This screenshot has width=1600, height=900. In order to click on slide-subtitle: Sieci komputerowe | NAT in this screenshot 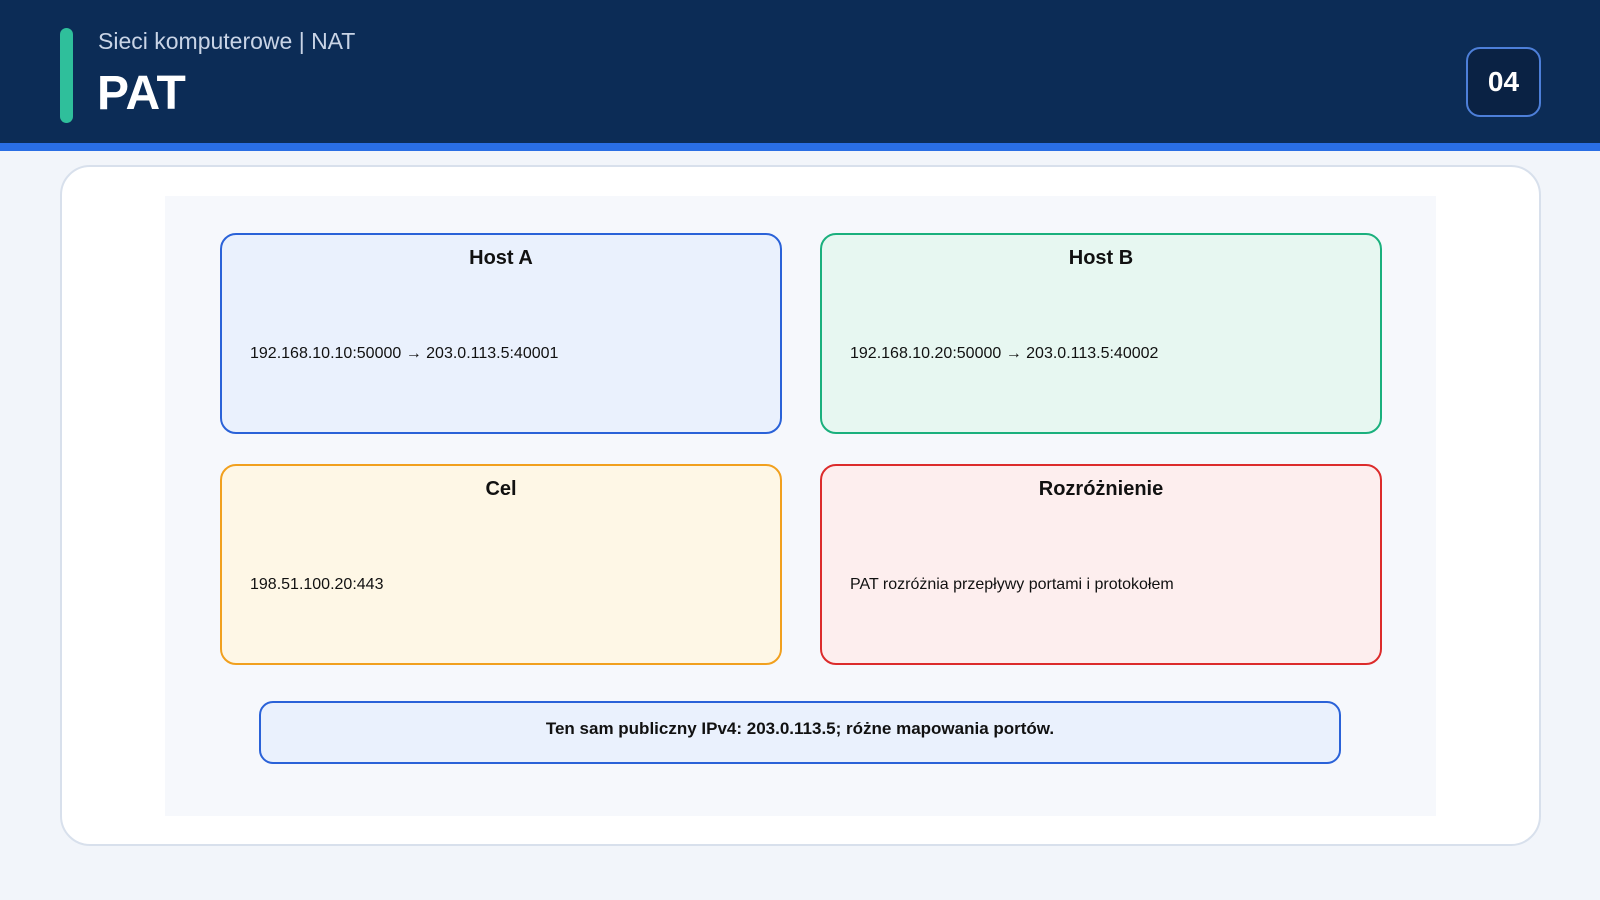, I will do `click(227, 41)`.